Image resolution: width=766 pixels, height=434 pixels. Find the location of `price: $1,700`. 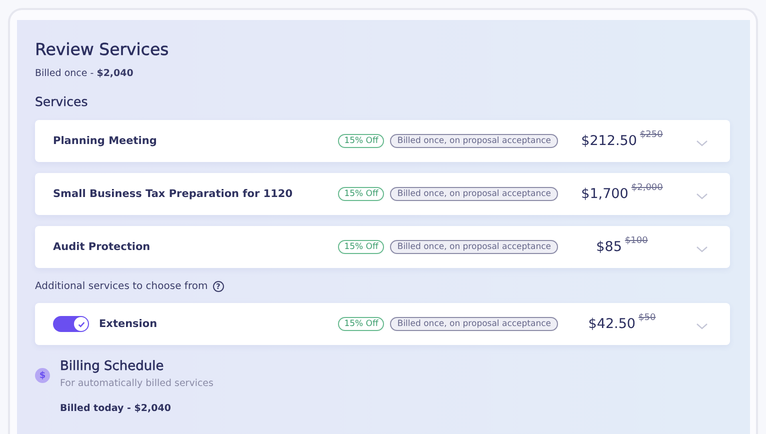

price: $1,700 is located at coordinates (604, 194).